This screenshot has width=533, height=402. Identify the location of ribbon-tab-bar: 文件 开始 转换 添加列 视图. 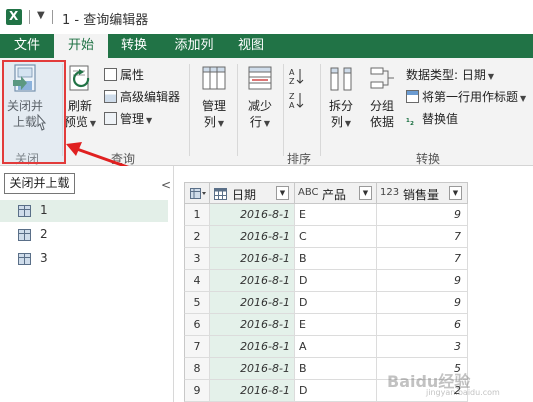
(266, 46).